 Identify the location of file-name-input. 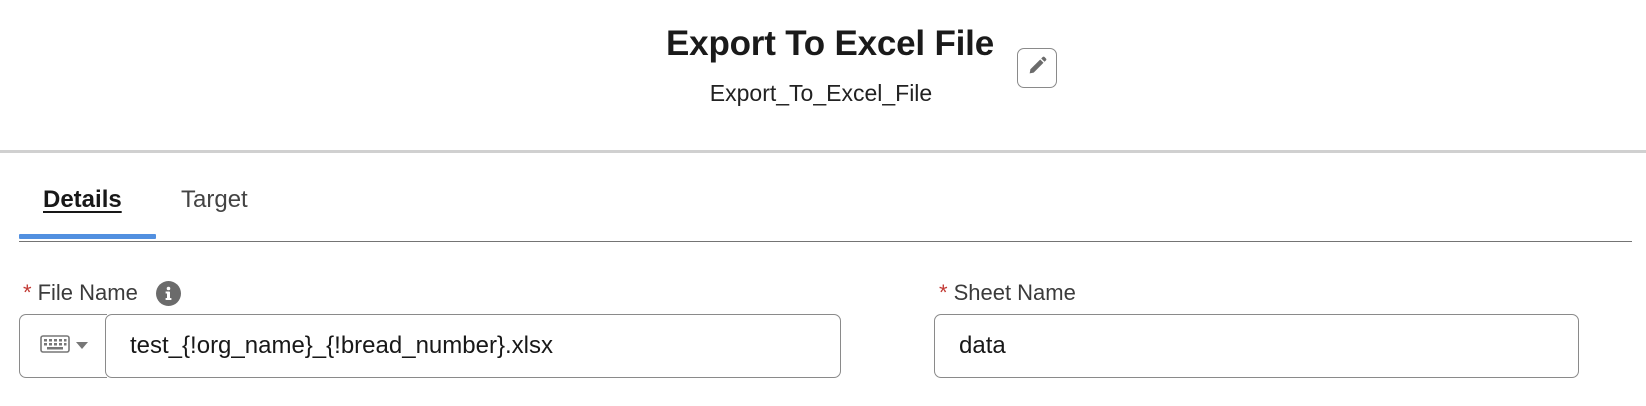
(473, 346).